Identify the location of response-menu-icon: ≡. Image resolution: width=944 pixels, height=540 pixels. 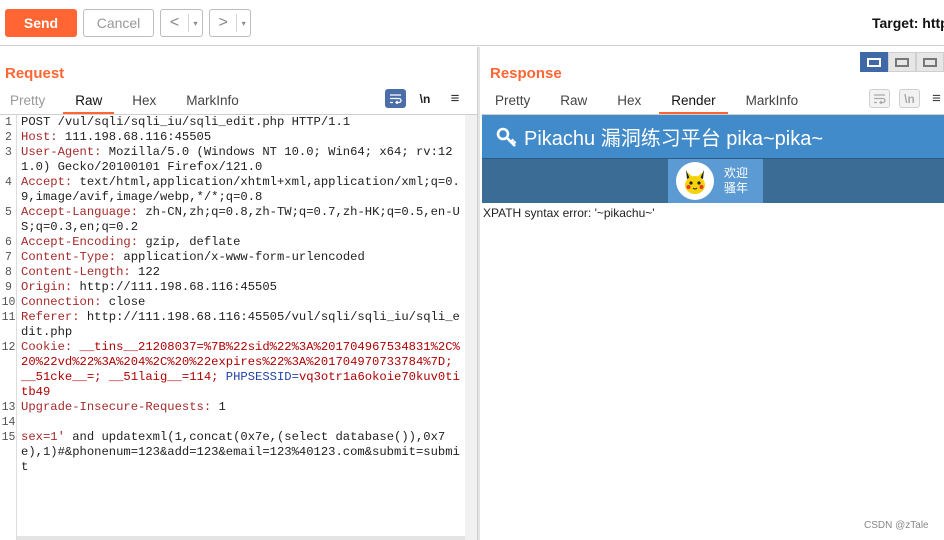
(936, 98).